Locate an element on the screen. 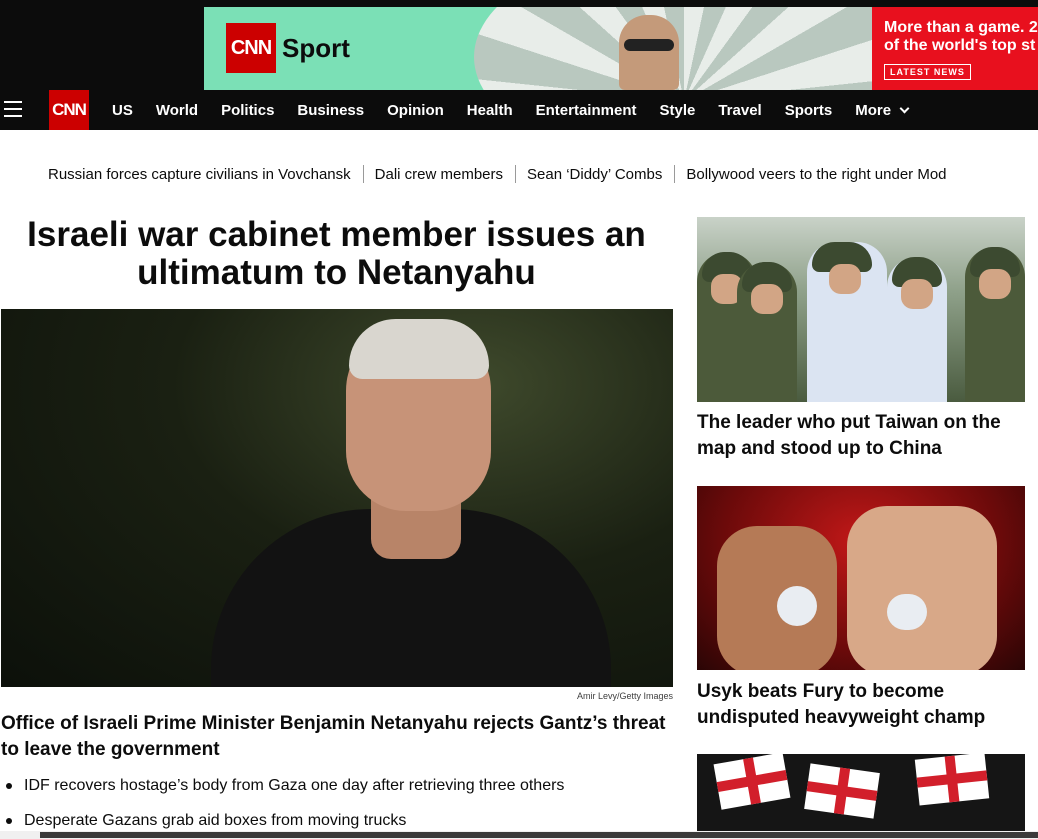  boxing-story-image is located at coordinates (861, 578).